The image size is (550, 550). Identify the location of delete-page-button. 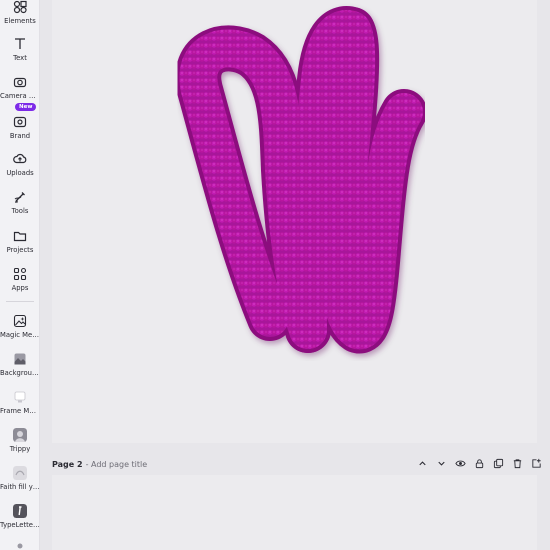
(517, 463).